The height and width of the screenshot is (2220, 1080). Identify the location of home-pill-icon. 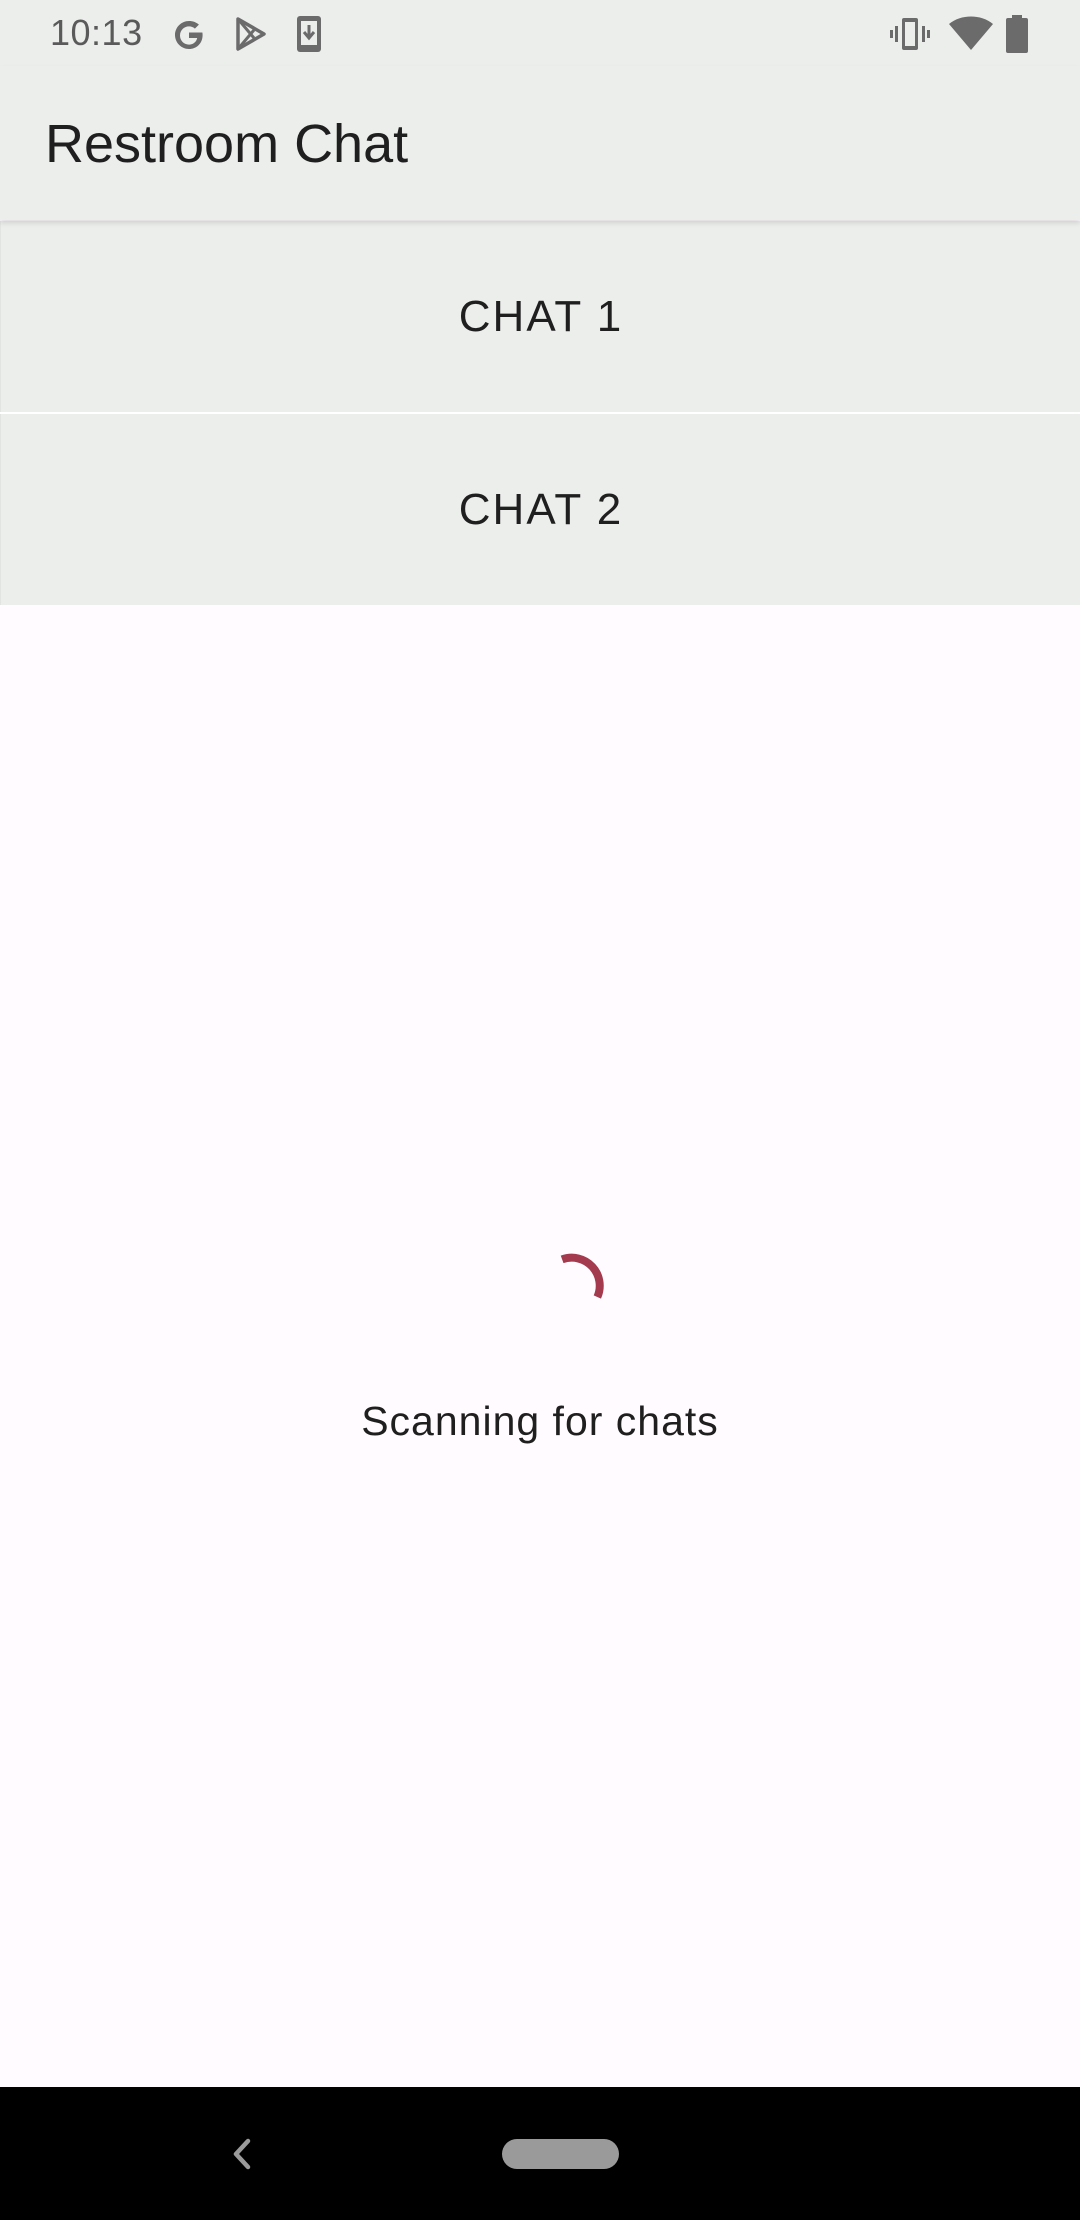
(560, 2154).